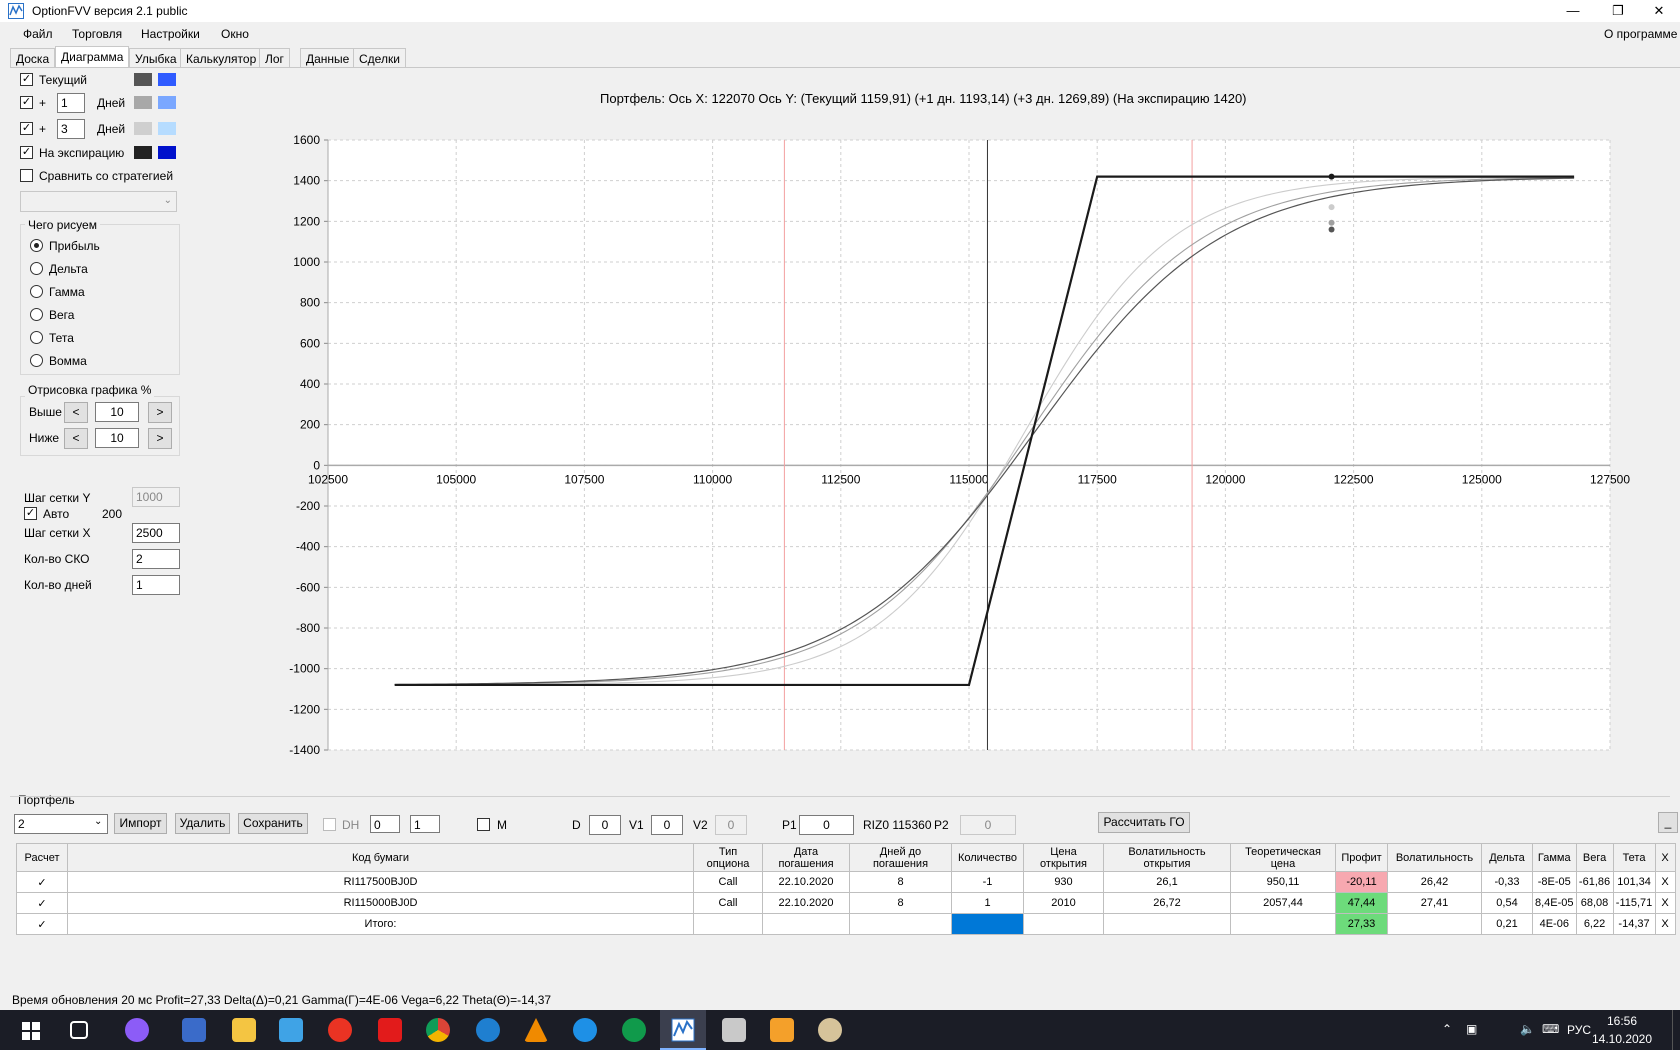 This screenshot has width=1680, height=1050. What do you see at coordinates (117, 438) in the screenshot?
I see `below-input: 10` at bounding box center [117, 438].